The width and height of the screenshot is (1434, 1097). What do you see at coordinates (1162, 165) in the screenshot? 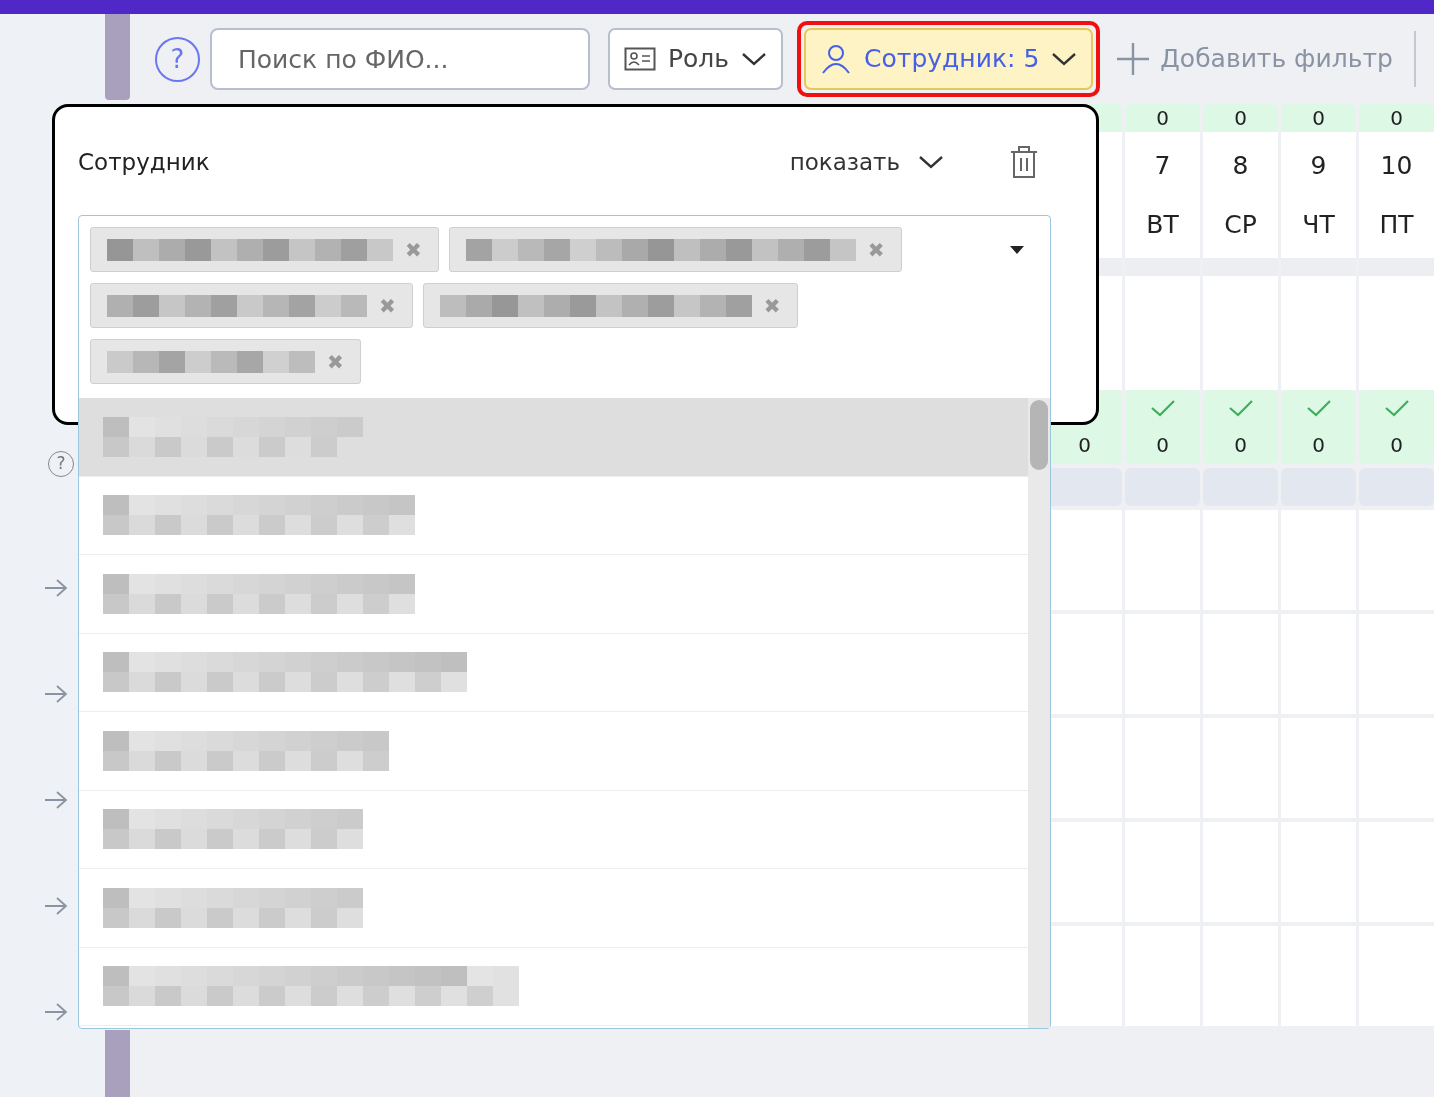
I see `day-number: 7` at bounding box center [1162, 165].